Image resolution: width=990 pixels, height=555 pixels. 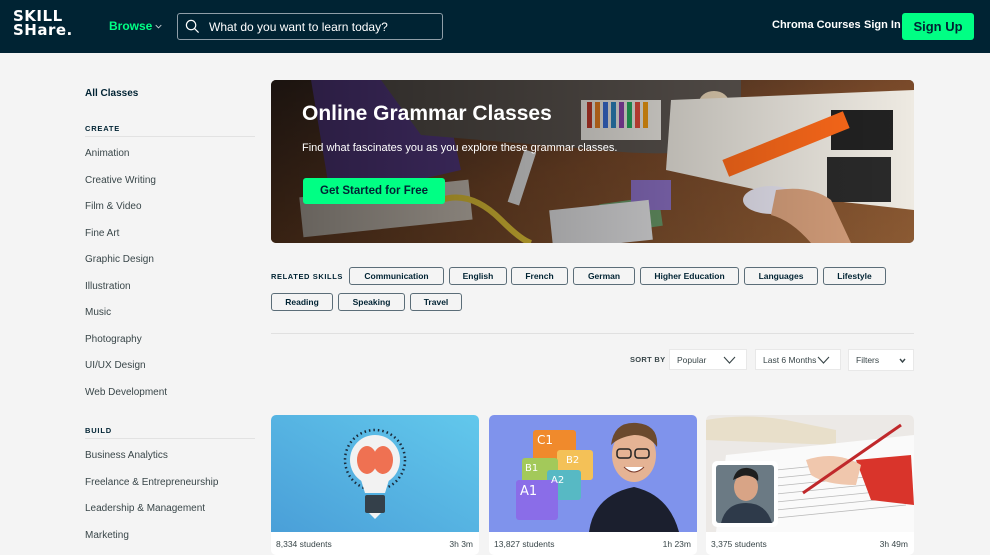 I want to click on skill-chip-german: German, so click(x=604, y=276).